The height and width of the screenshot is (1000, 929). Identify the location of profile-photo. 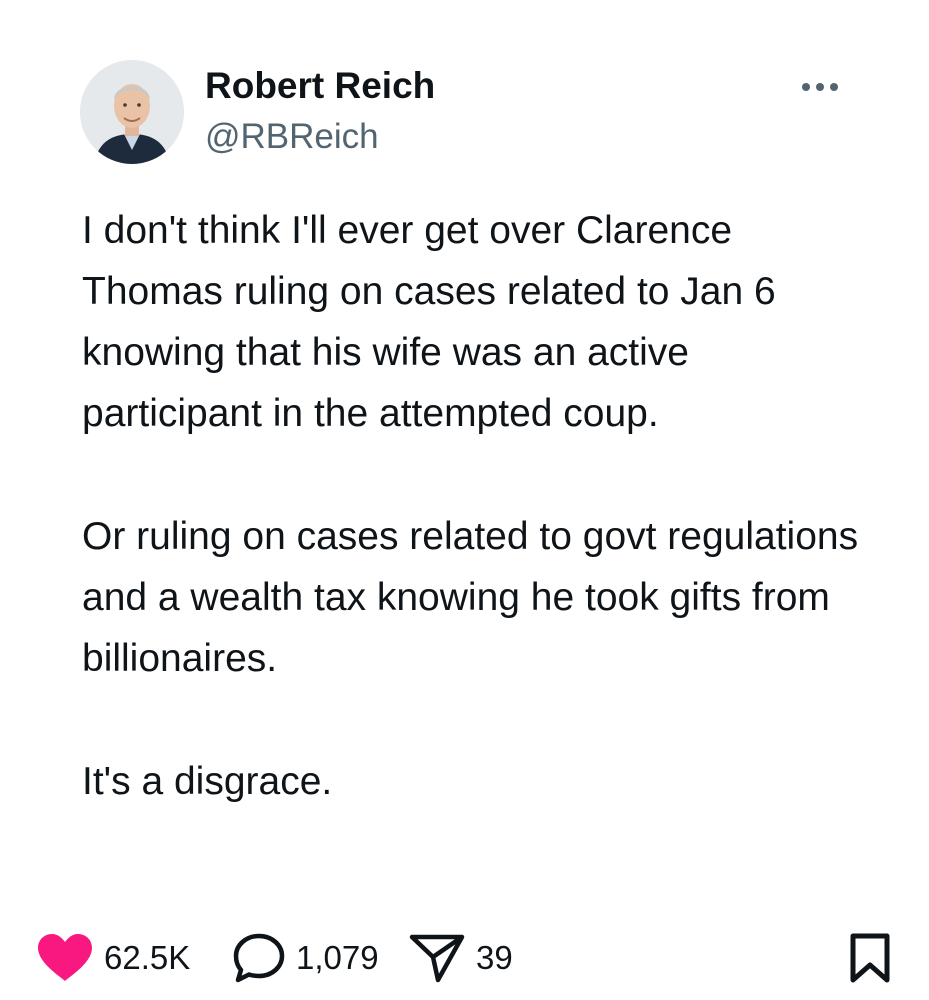
(132, 112).